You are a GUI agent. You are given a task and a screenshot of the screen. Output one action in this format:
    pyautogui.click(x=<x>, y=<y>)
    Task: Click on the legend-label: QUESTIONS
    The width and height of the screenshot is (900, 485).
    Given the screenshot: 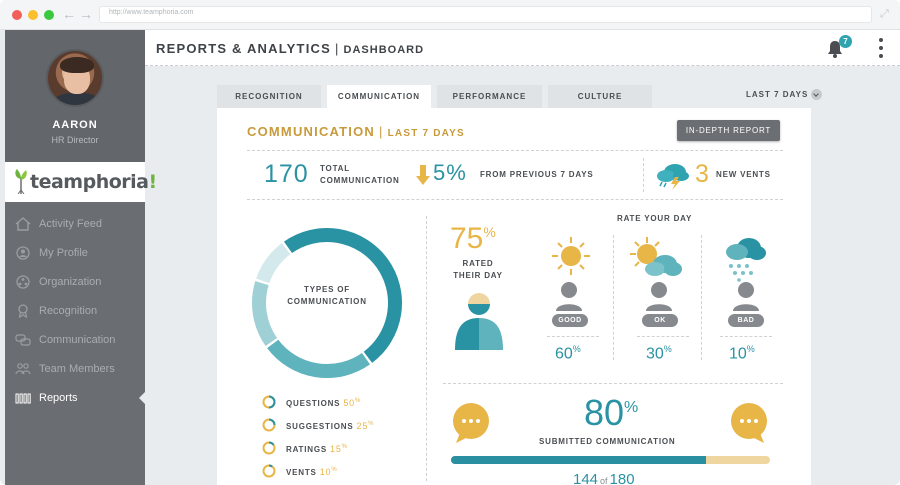 What is the action you would take?
    pyautogui.click(x=313, y=403)
    